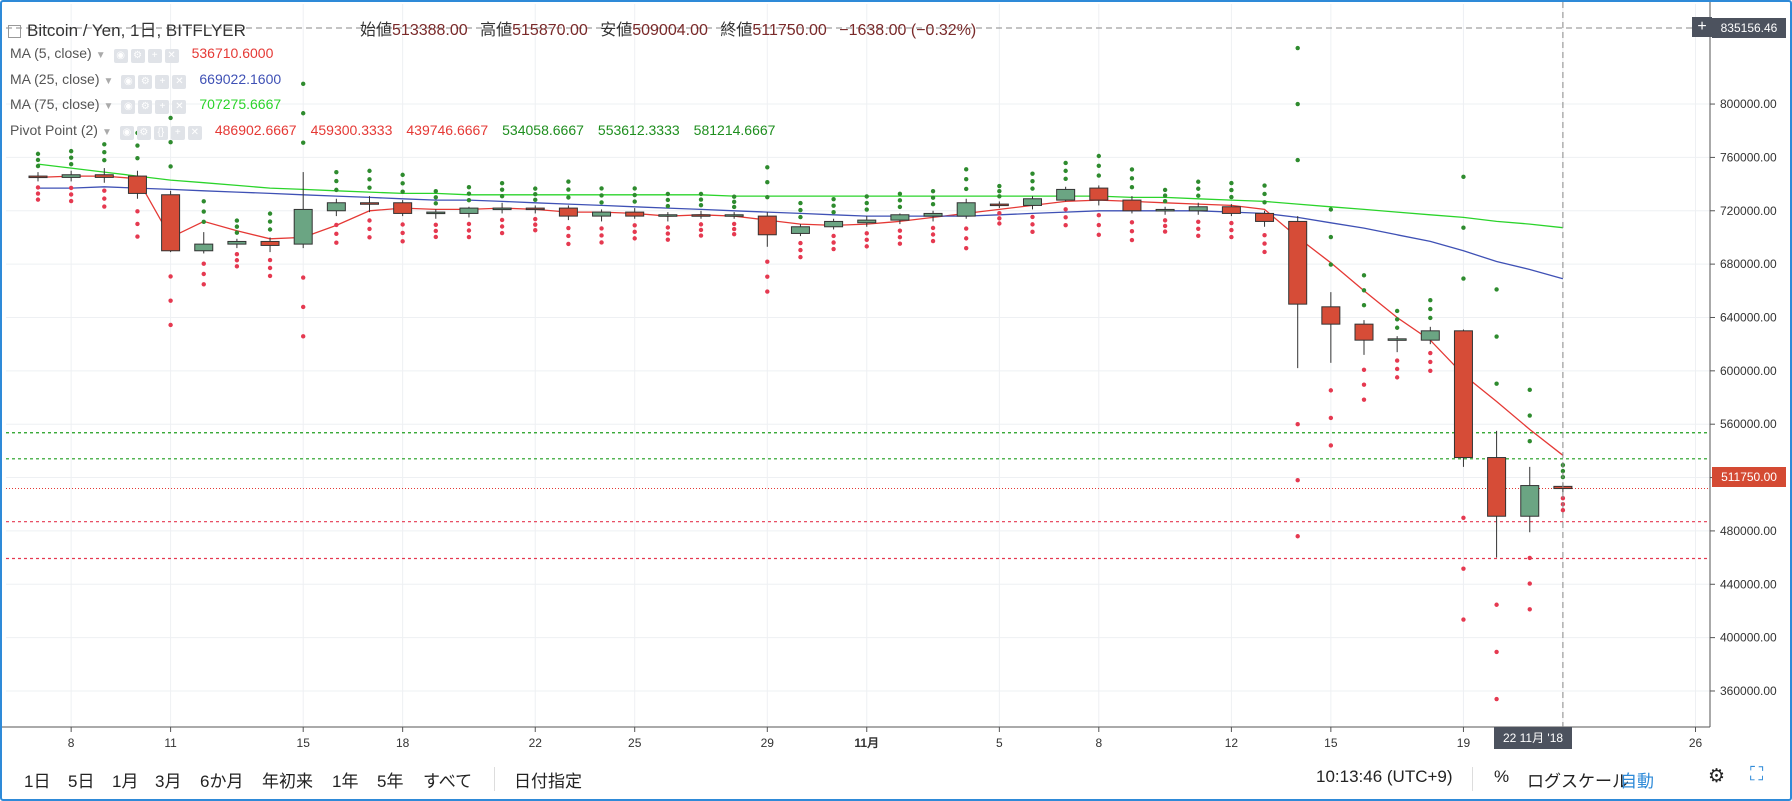 The width and height of the screenshot is (1792, 801). Describe the element at coordinates (866, 743) in the screenshot. I see `time-tick-label: 11月` at that location.